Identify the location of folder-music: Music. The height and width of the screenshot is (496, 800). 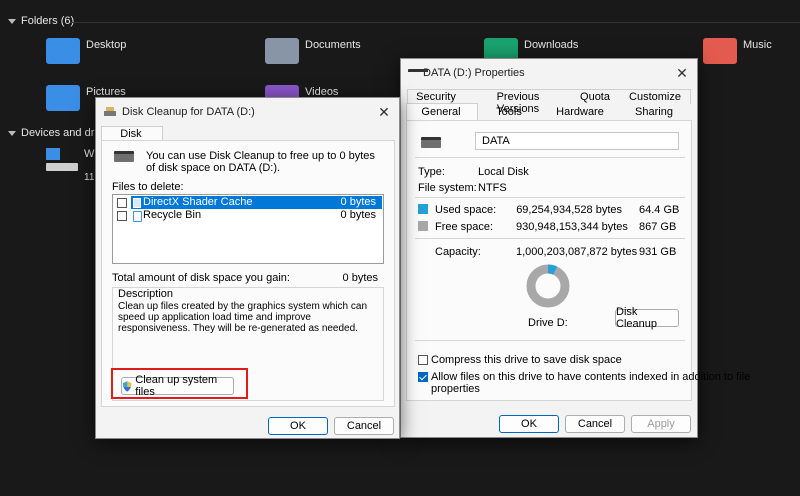
(737, 51).